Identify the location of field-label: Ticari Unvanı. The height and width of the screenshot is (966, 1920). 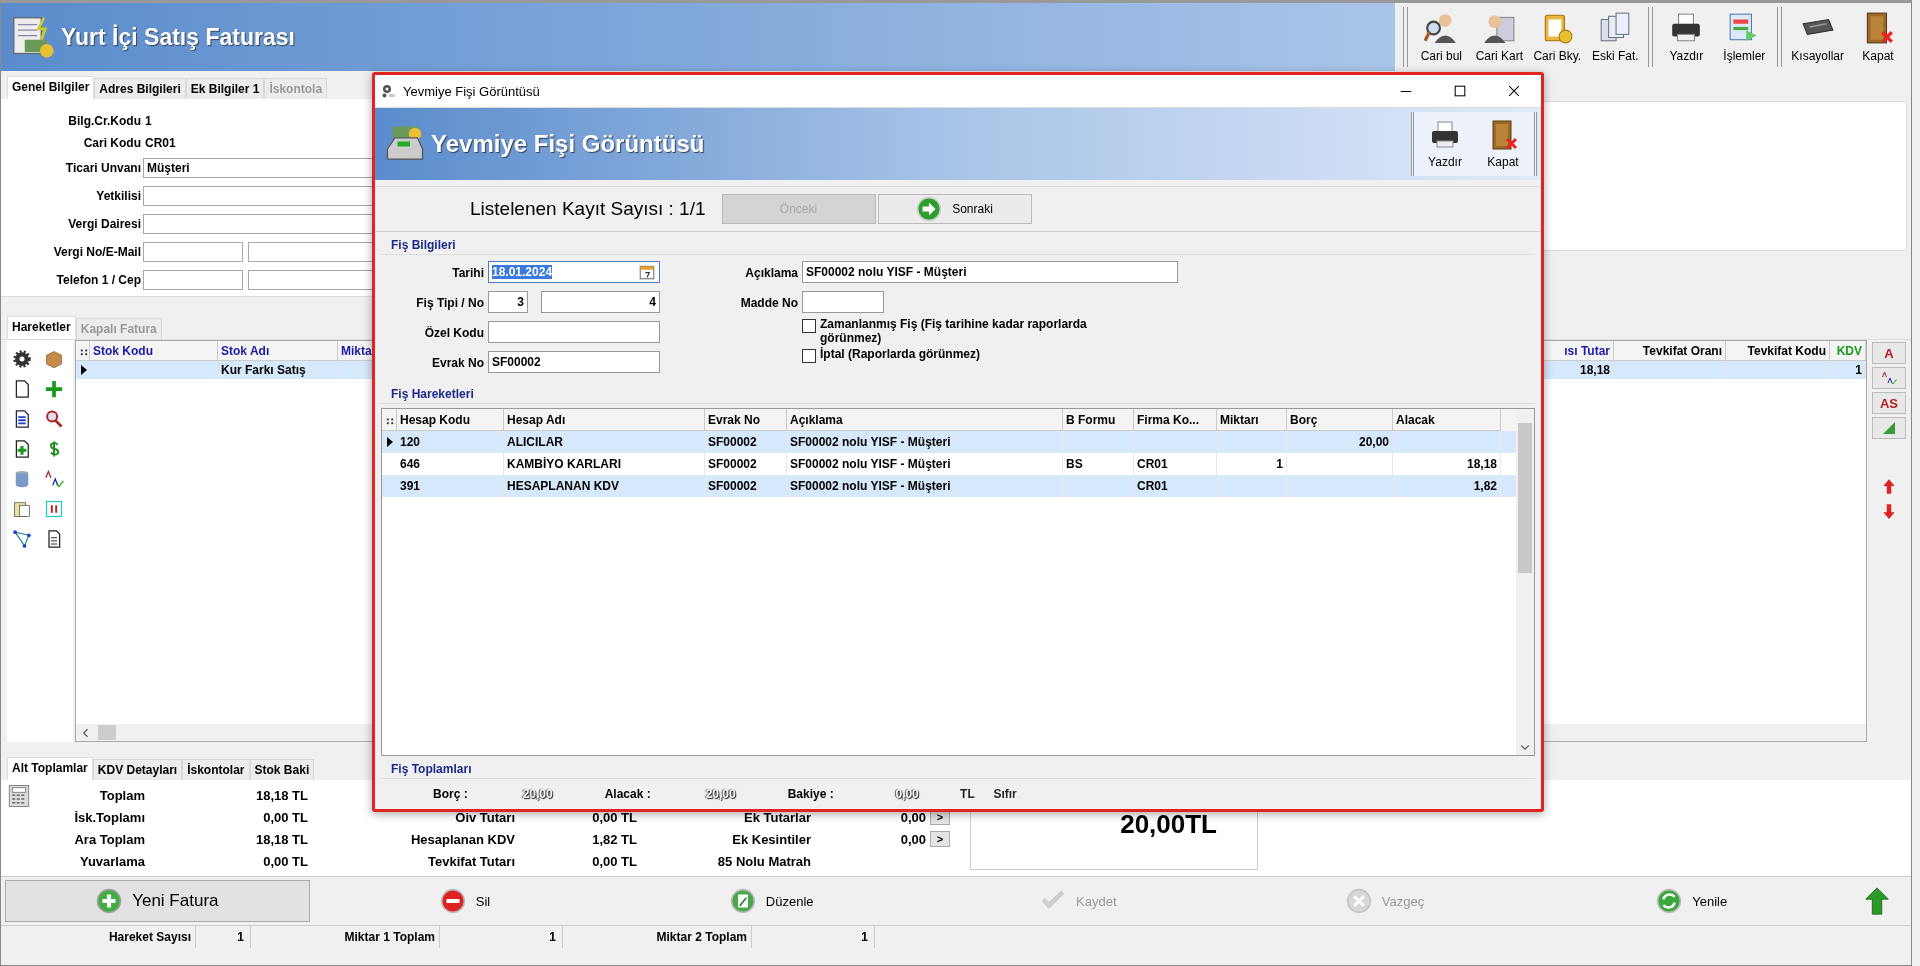
(102, 168).